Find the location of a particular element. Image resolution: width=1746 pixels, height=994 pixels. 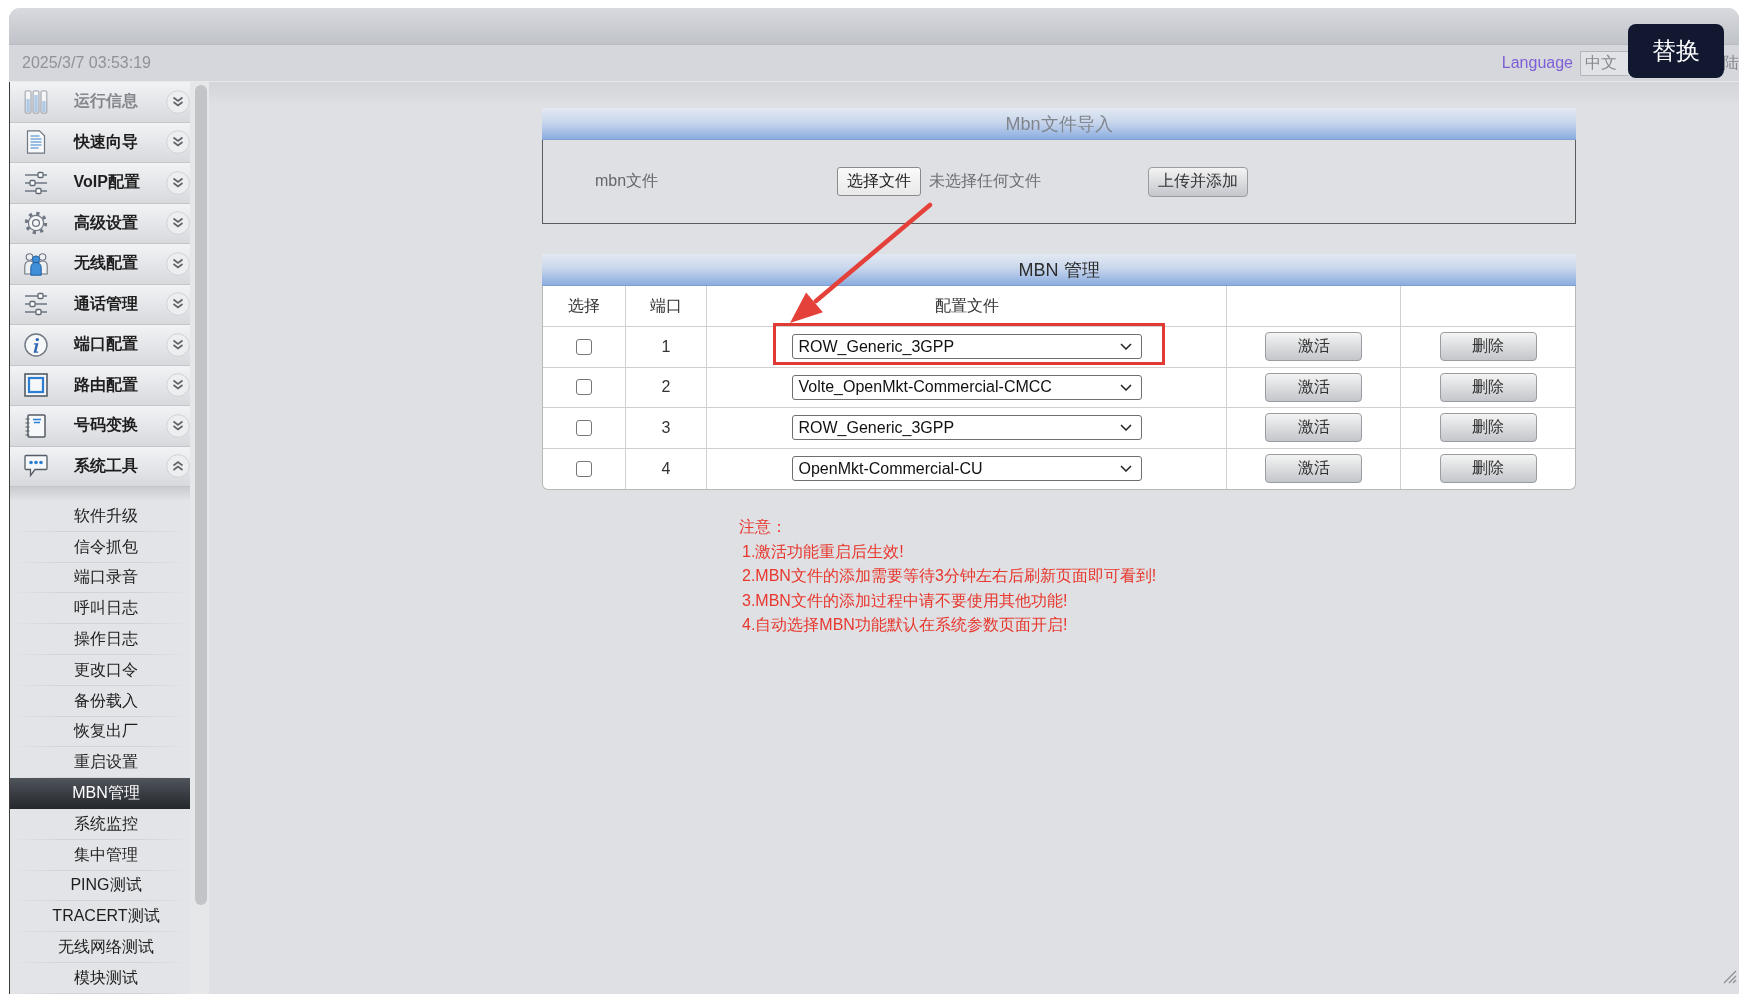

note-text: 3.MBN文件的添加过程中请不要使用其他功能! is located at coordinates (904, 600).